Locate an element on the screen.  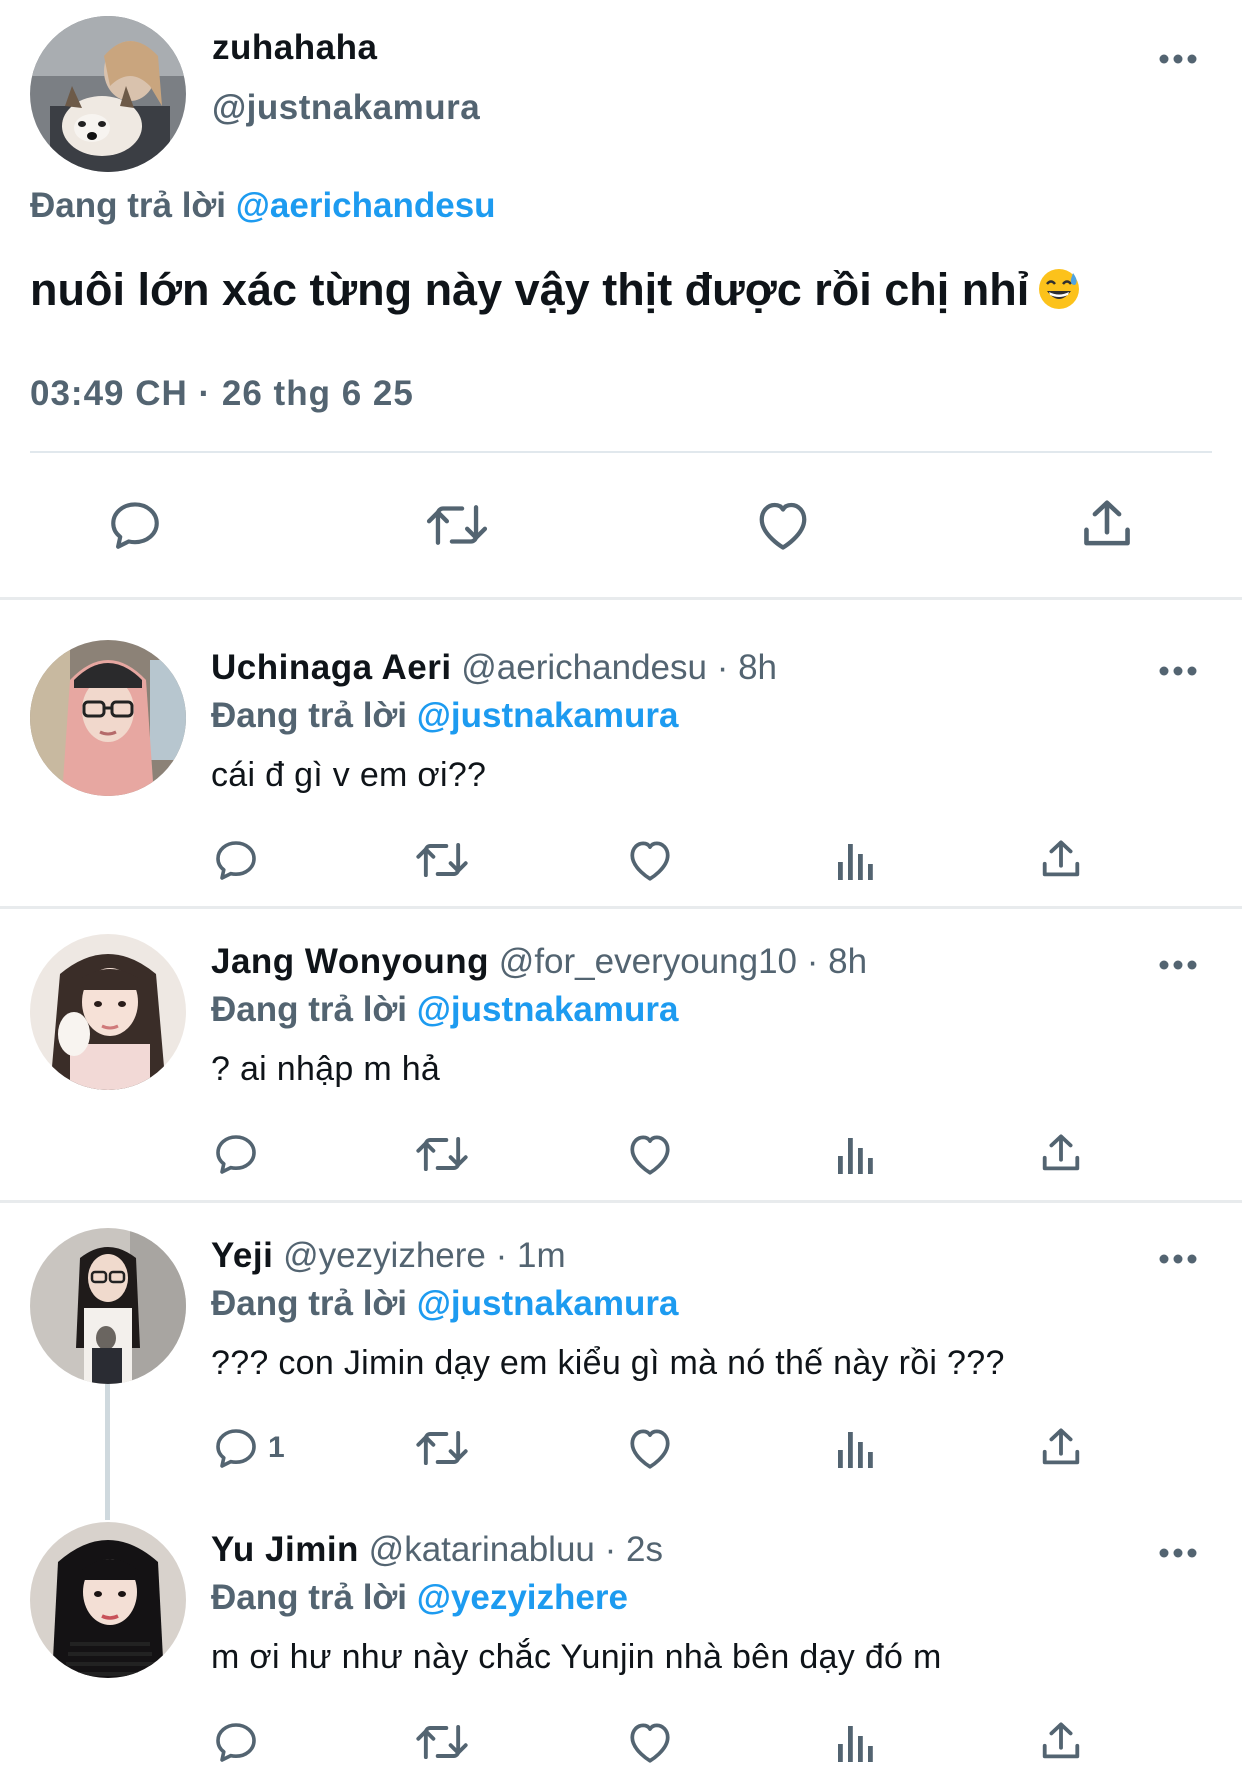
handle-and-time: @aerichandesu · 8h is located at coordinates (619, 667).